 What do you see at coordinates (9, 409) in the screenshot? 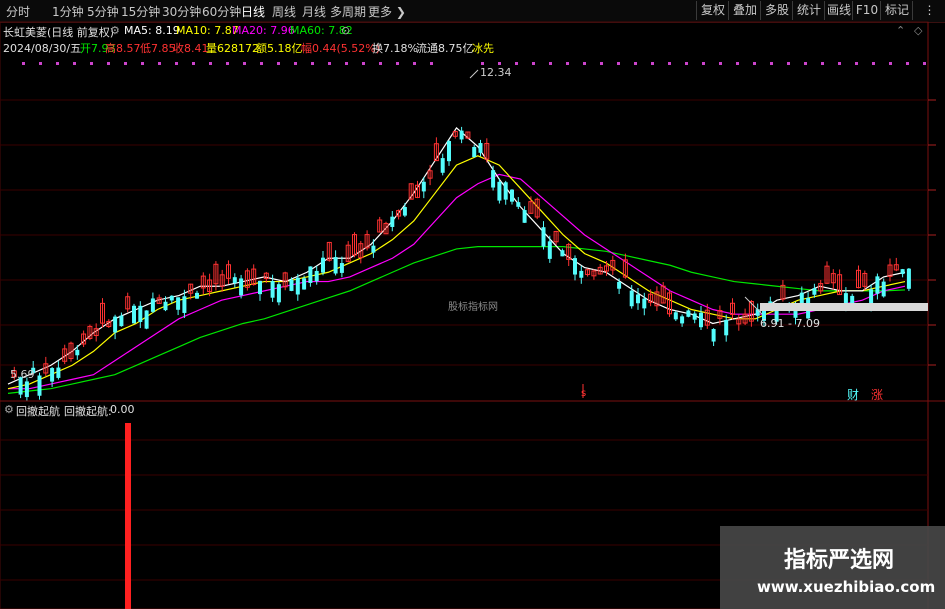
I see `indicator-settings-icon: ⚙` at bounding box center [9, 409].